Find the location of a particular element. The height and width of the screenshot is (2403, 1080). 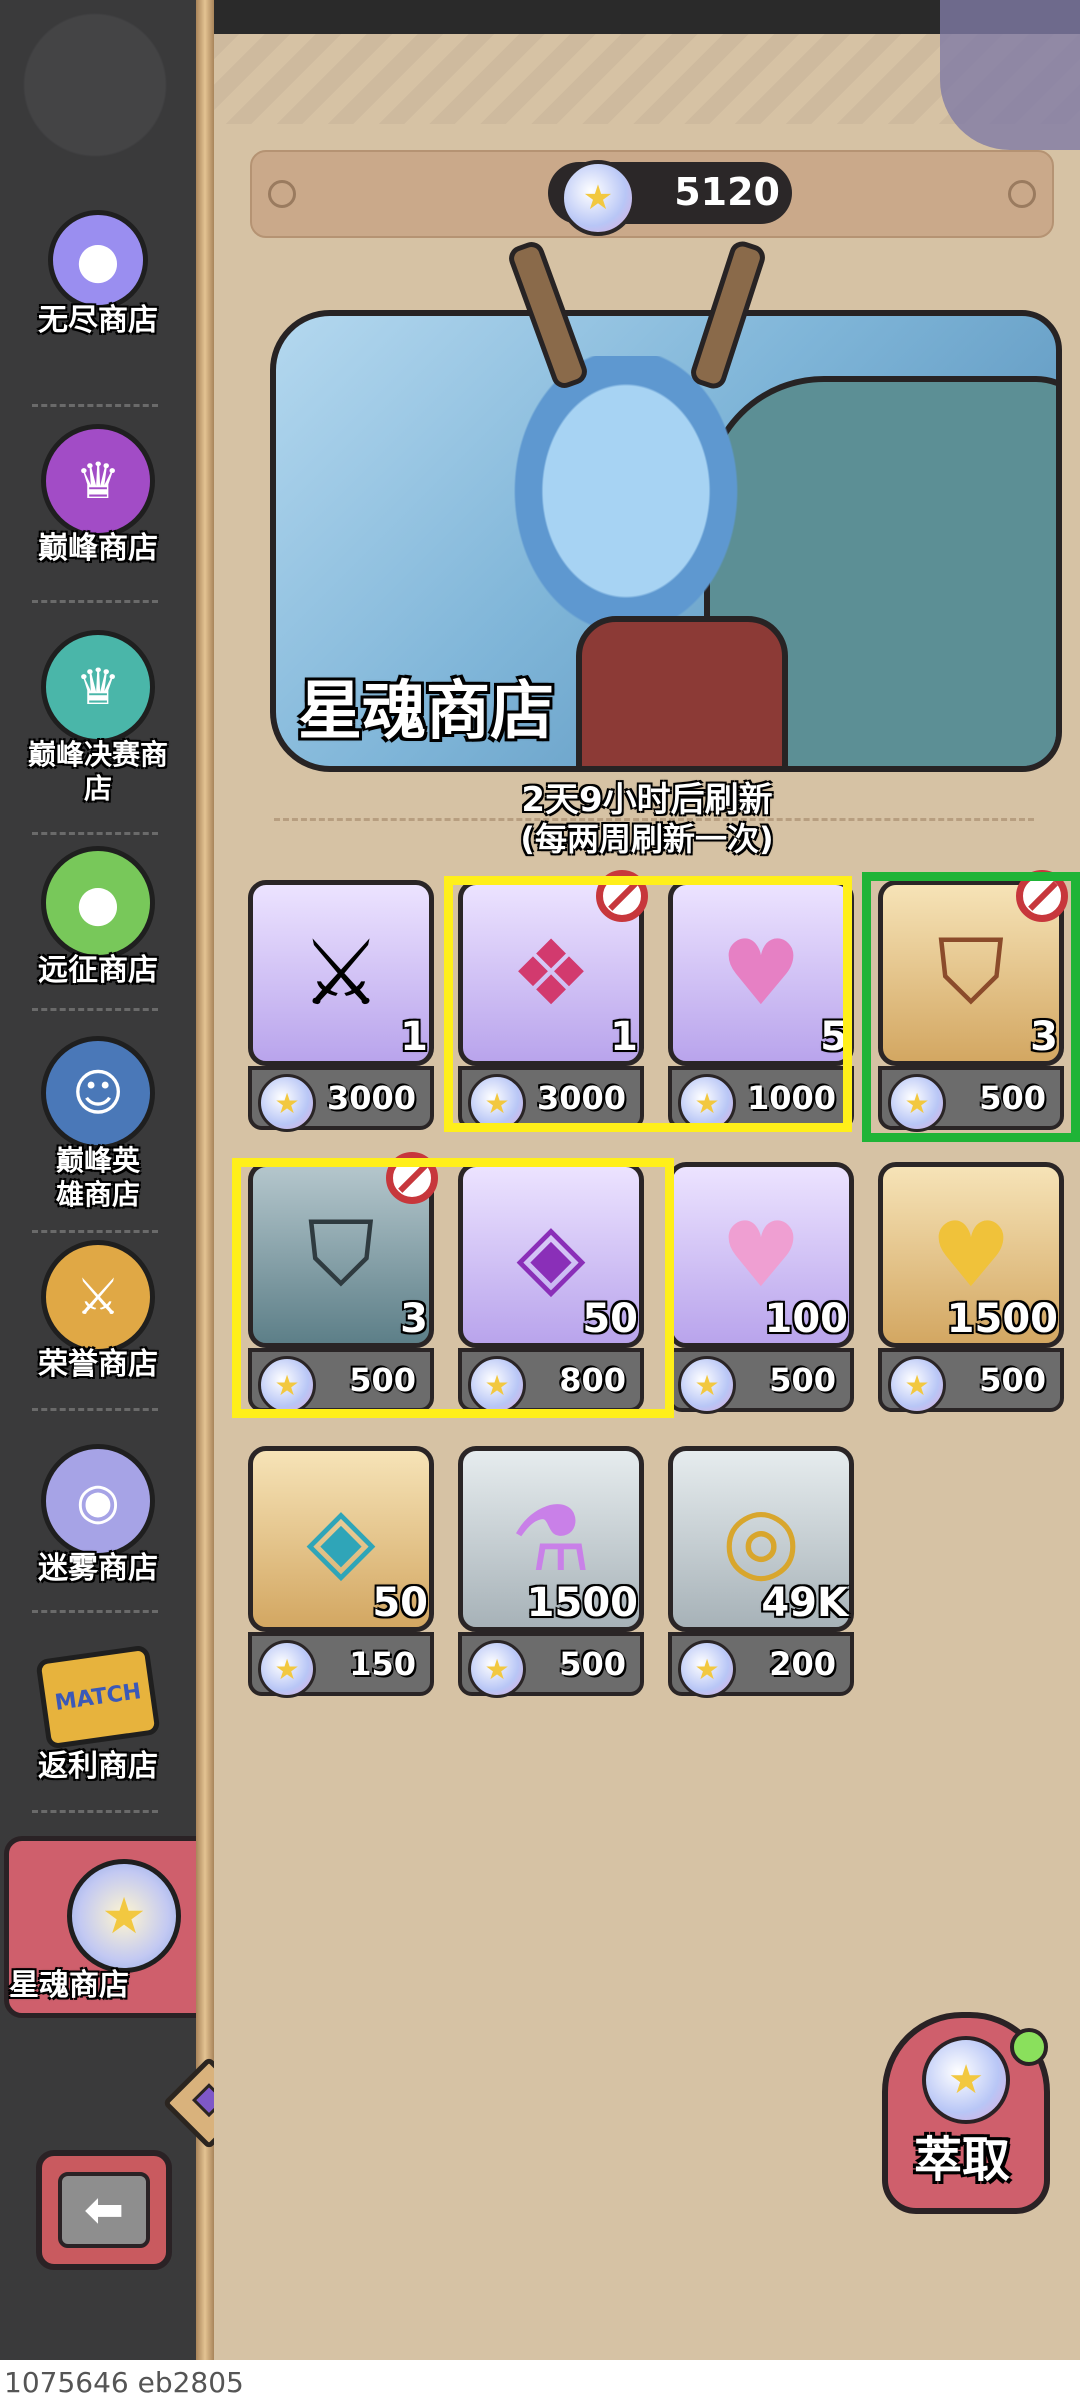

price-tag: ★ 200 is located at coordinates (761, 1665).